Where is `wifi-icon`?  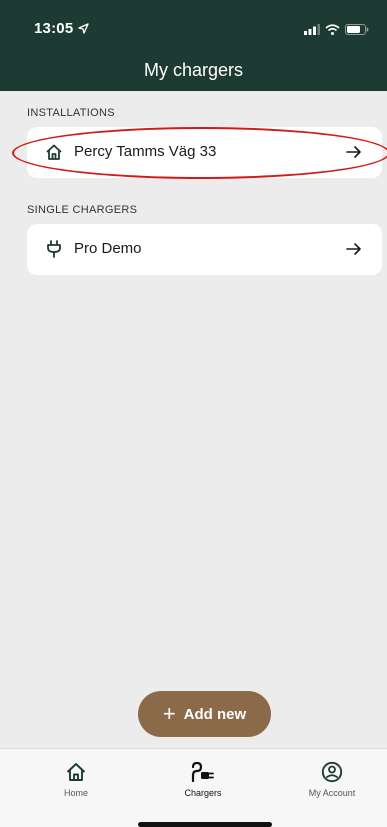
wifi-icon is located at coordinates (332, 29).